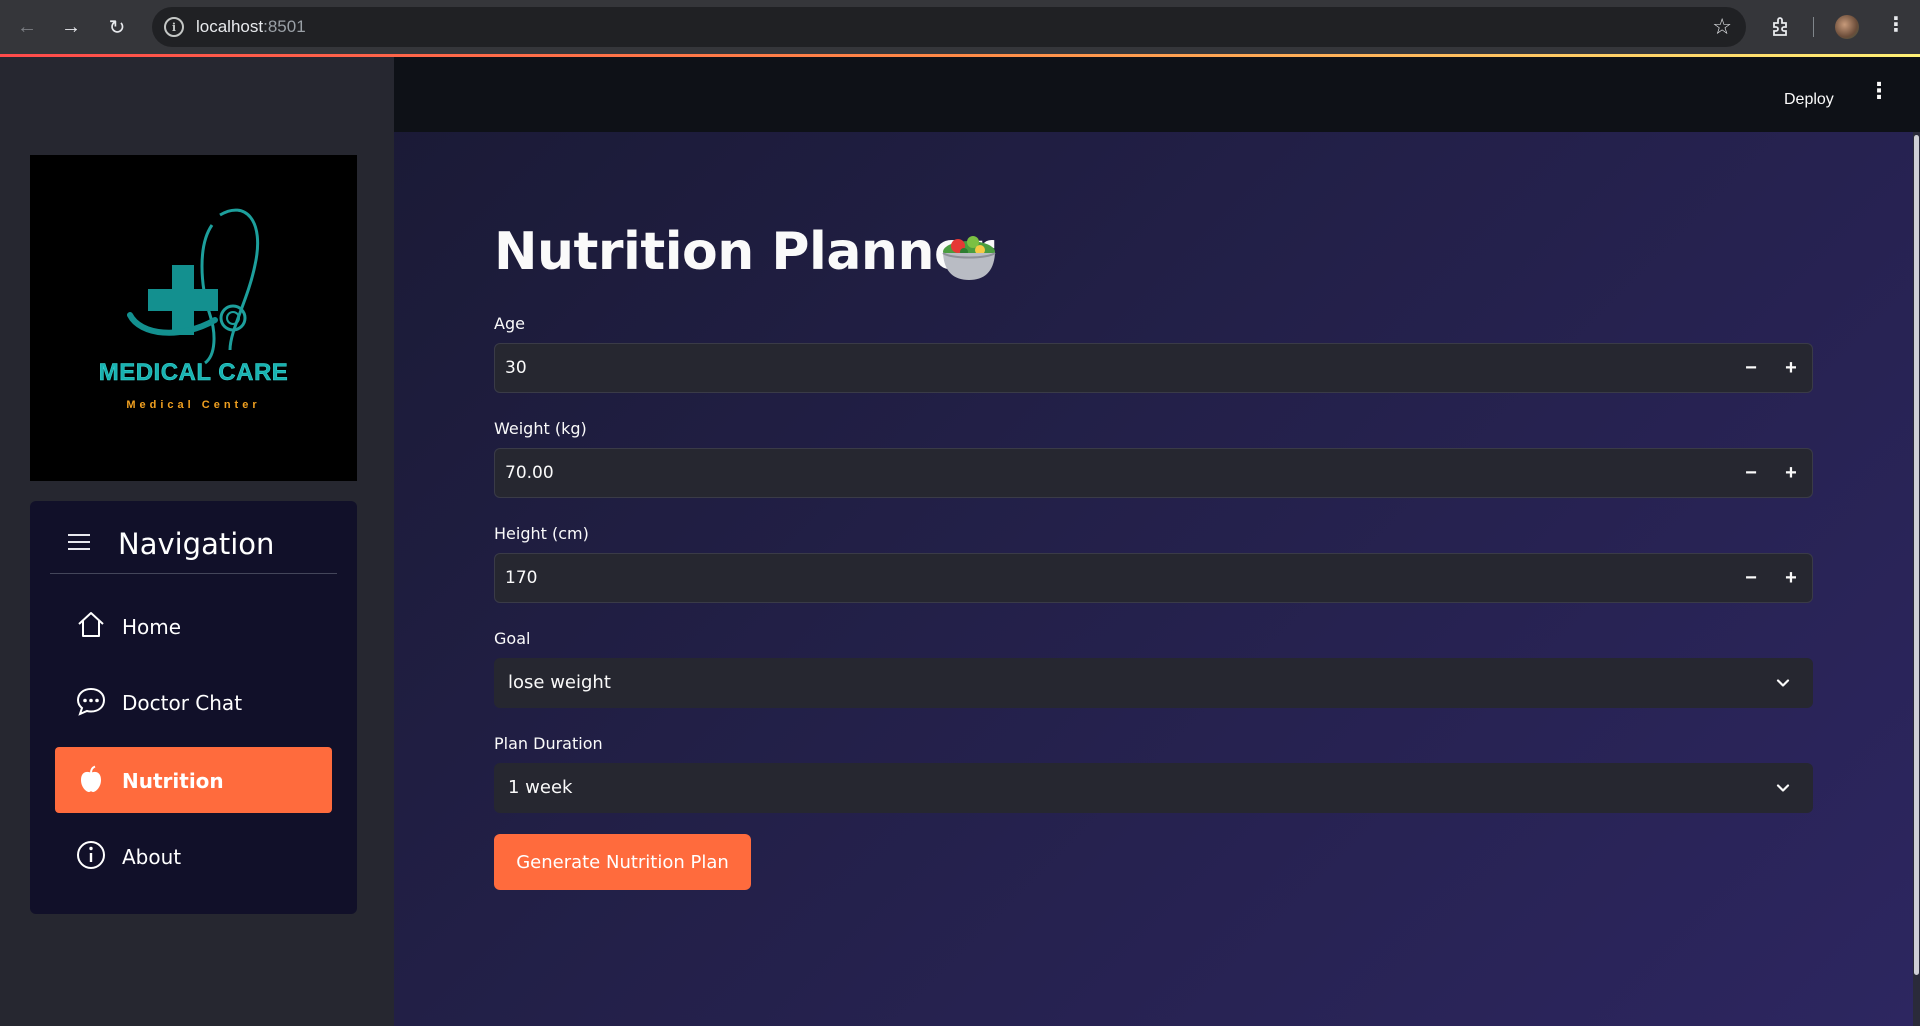  What do you see at coordinates (182, 703) in the screenshot?
I see `nav-item-label: Doctor Chat` at bounding box center [182, 703].